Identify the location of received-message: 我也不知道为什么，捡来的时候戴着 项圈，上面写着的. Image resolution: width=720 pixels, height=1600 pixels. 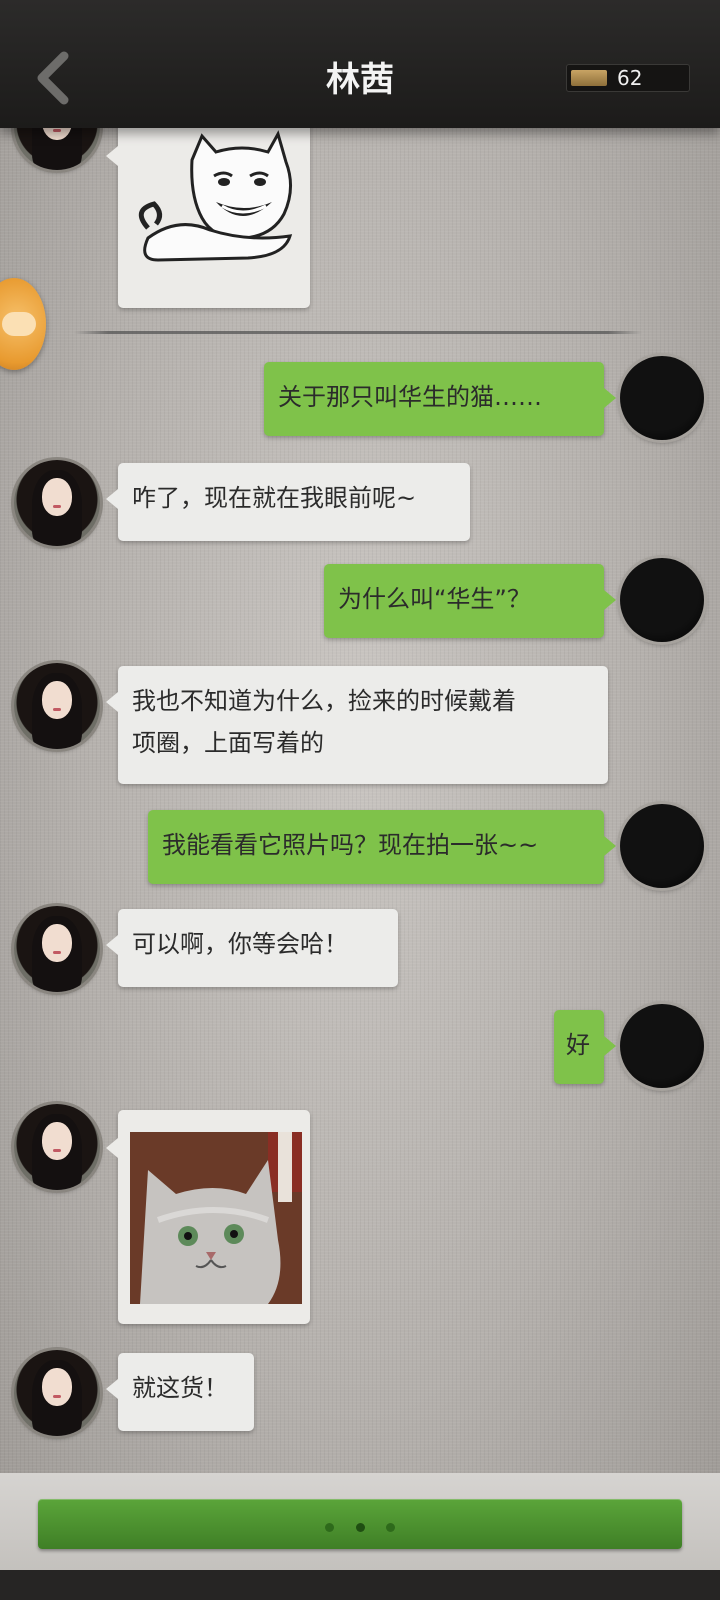
(357, 725).